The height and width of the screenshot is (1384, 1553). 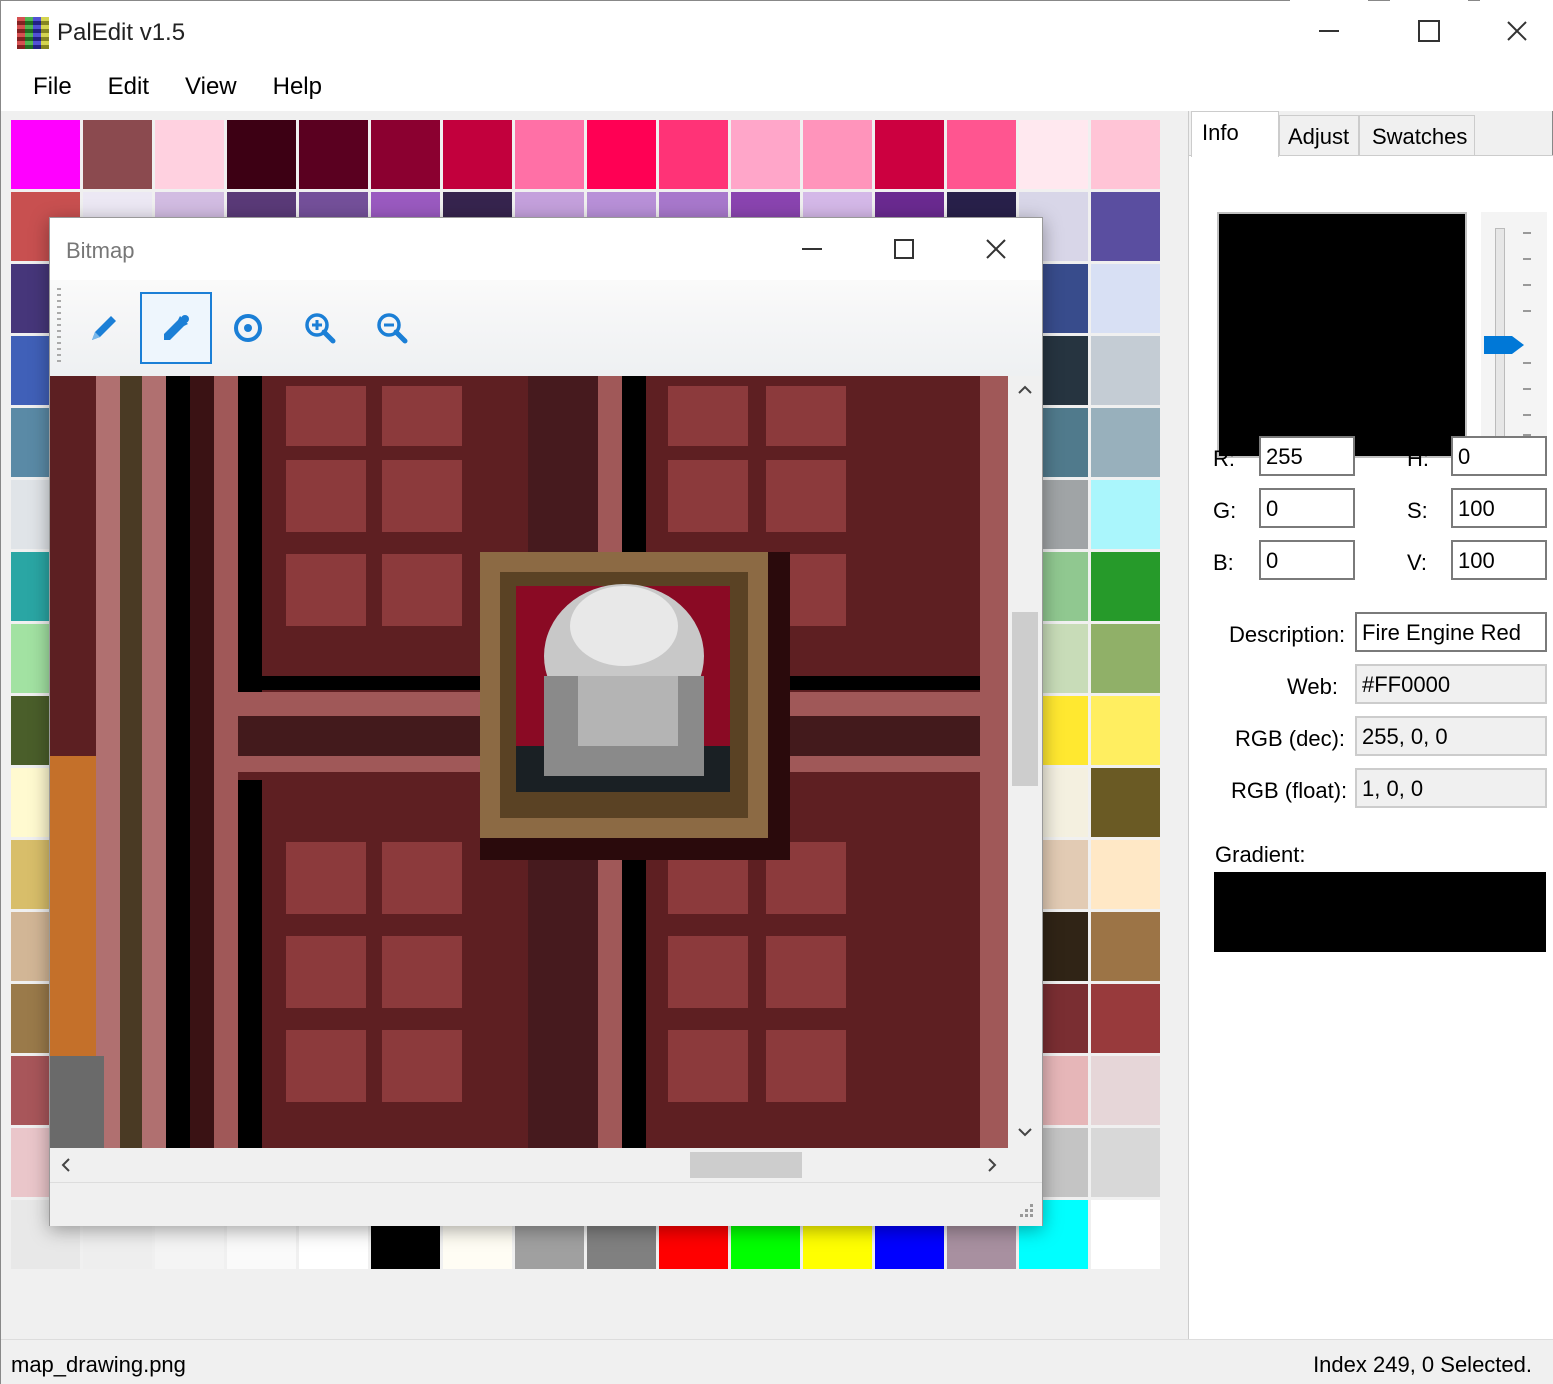 I want to click on bitmap-vertical-scrollbar, so click(x=1025, y=762).